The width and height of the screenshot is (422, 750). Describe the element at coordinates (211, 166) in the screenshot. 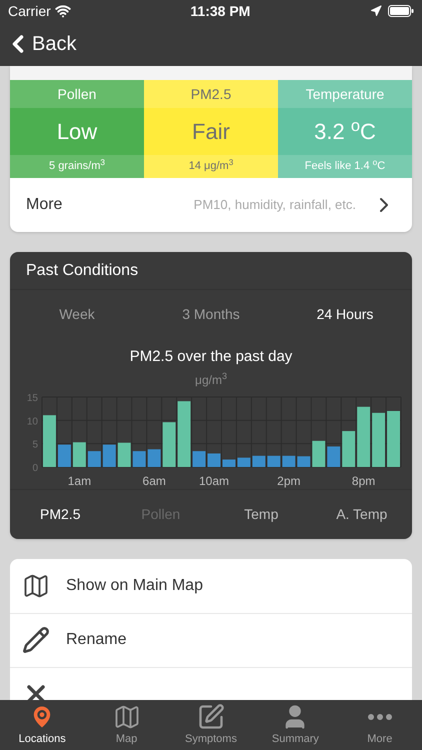

I see `condition-detail: 14 μg/m$^{3}$` at that location.